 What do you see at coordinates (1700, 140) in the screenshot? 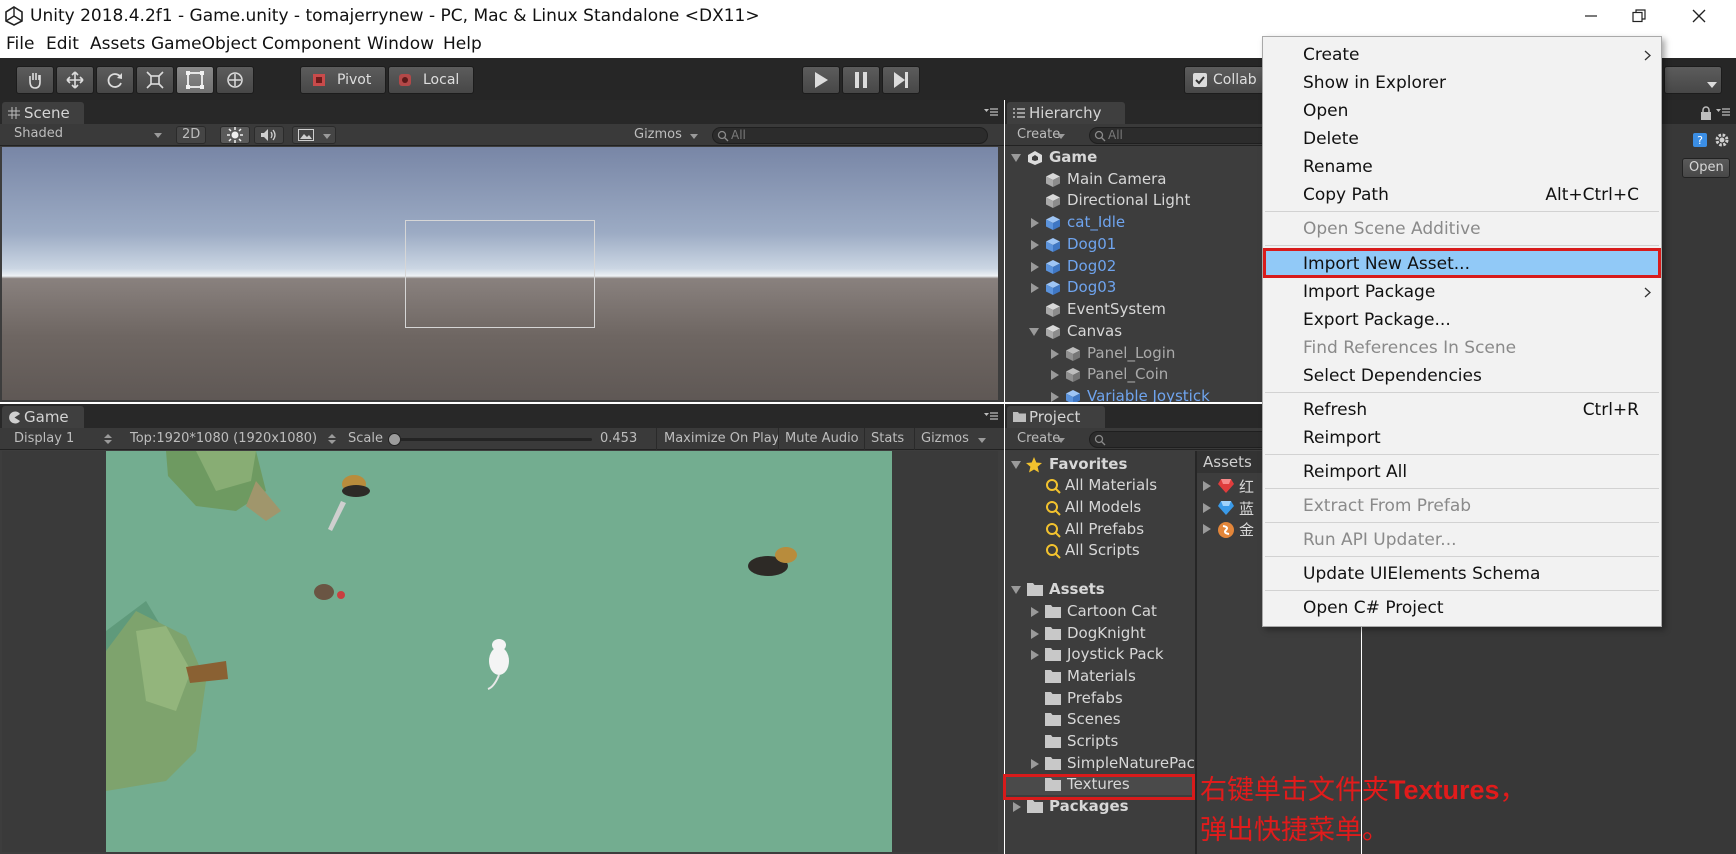
I see `help-book-icon: ?` at bounding box center [1700, 140].